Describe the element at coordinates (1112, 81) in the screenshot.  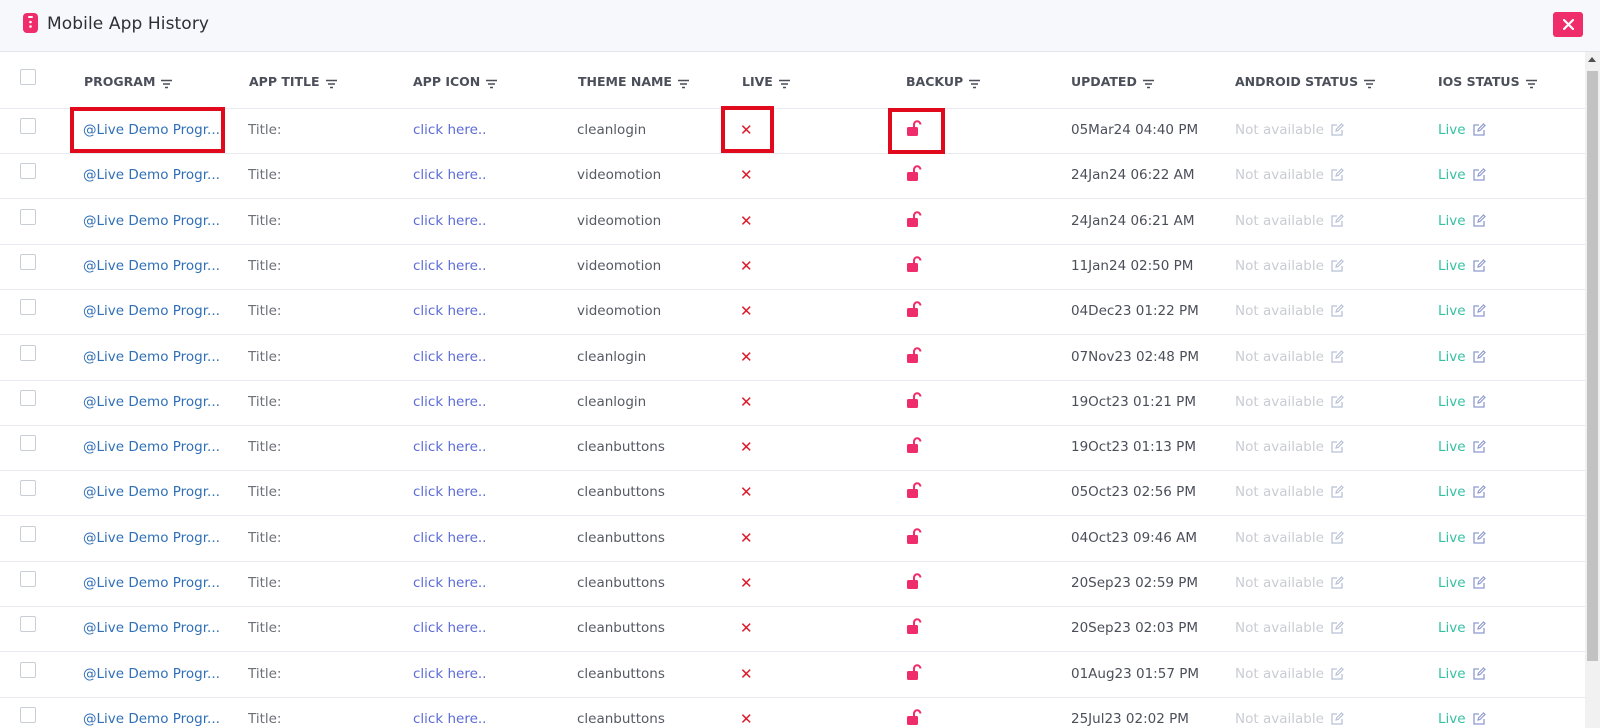
I see `column-header-updated: UPDATED` at that location.